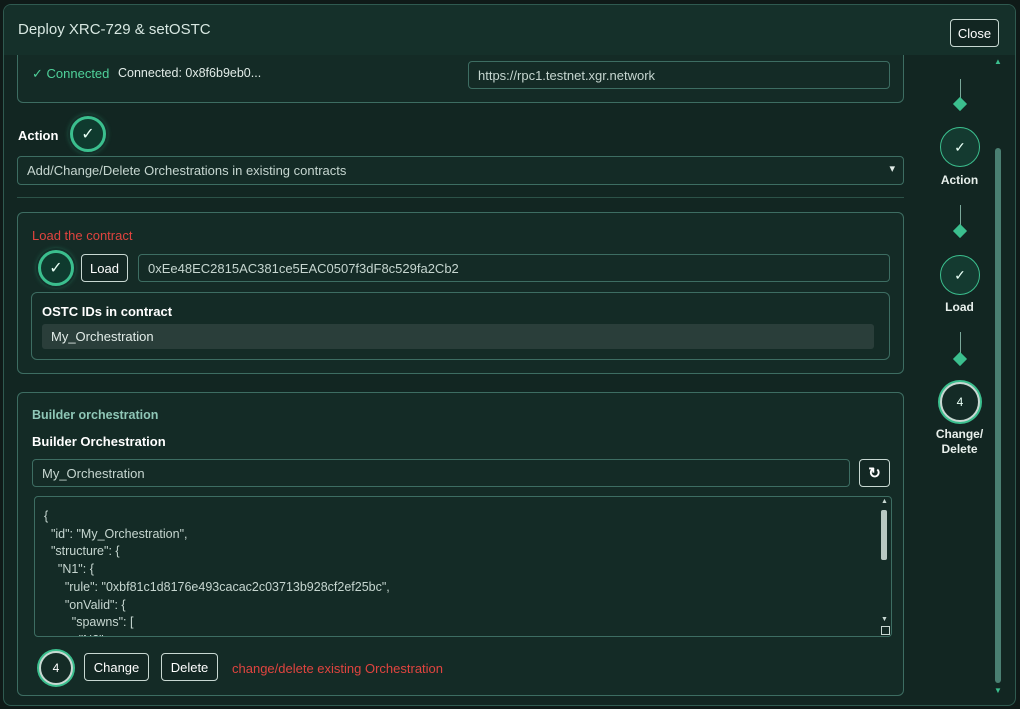  What do you see at coordinates (959, 307) in the screenshot?
I see `step-load-label: Load` at bounding box center [959, 307].